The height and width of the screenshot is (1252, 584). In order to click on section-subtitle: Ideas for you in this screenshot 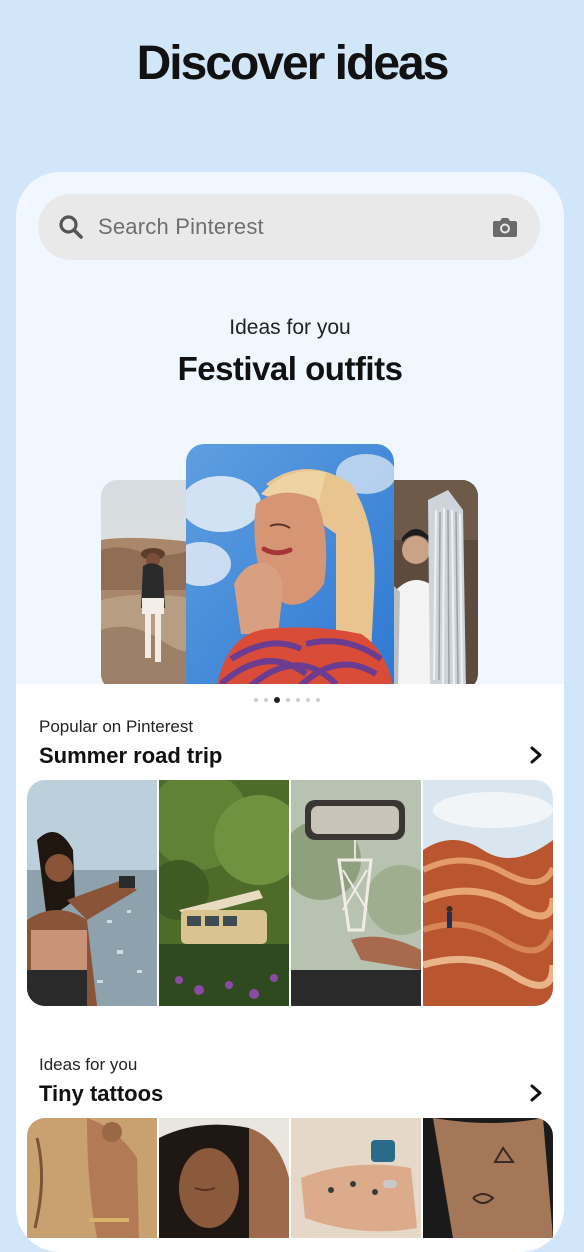, I will do `click(88, 1064)`.